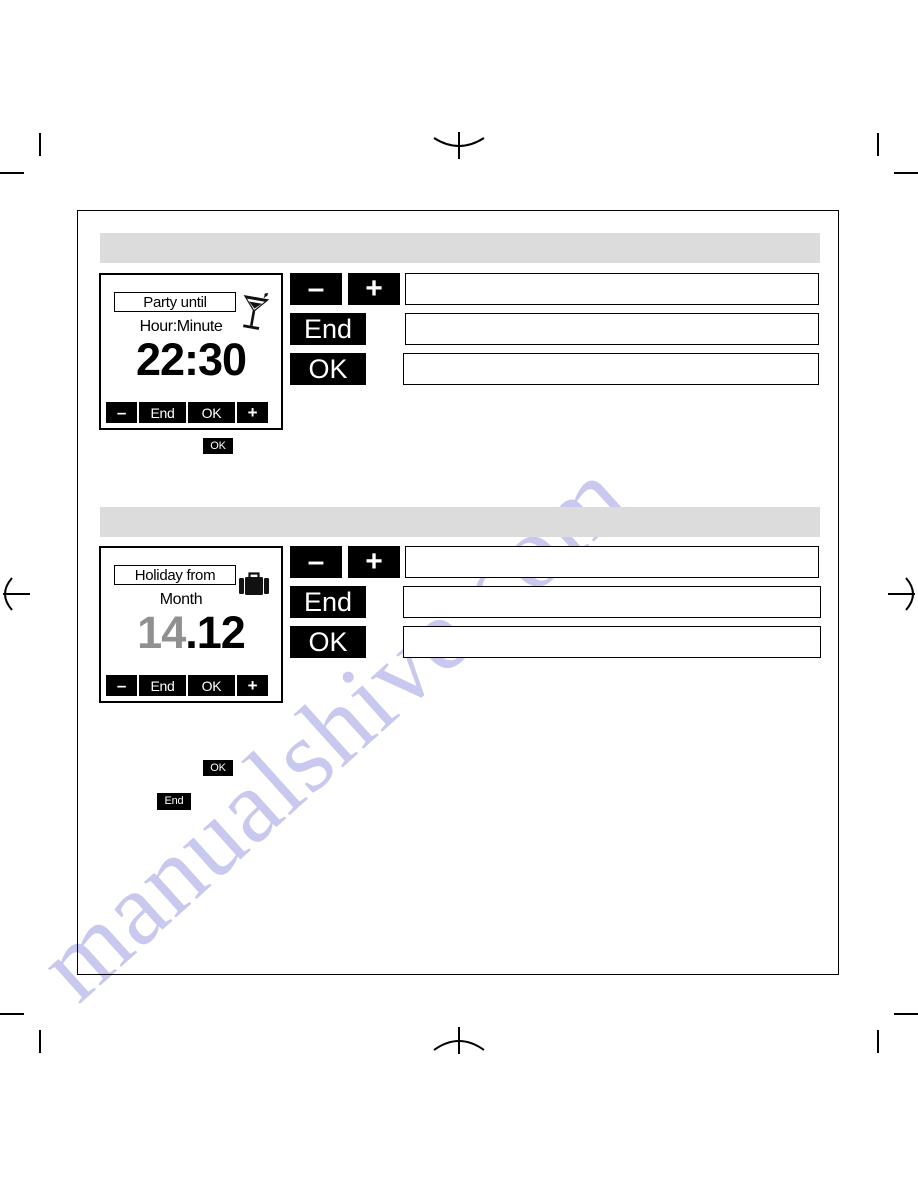  What do you see at coordinates (218, 446) in the screenshot?
I see `chip-ok-party: OK` at bounding box center [218, 446].